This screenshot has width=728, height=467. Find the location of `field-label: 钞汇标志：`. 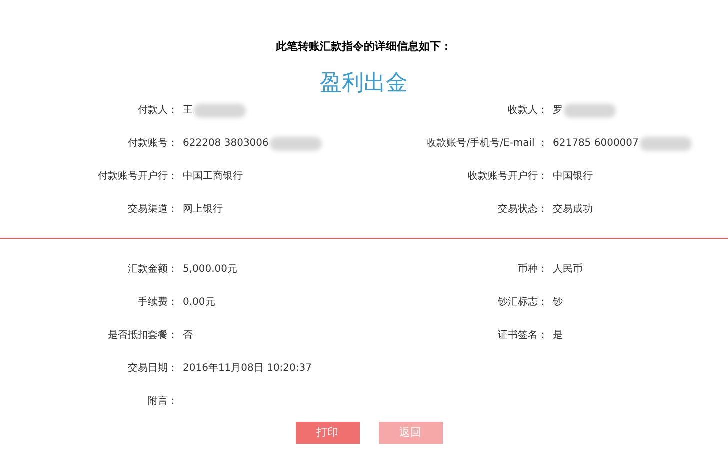

field-label: 钞汇标志： is located at coordinates (523, 302).